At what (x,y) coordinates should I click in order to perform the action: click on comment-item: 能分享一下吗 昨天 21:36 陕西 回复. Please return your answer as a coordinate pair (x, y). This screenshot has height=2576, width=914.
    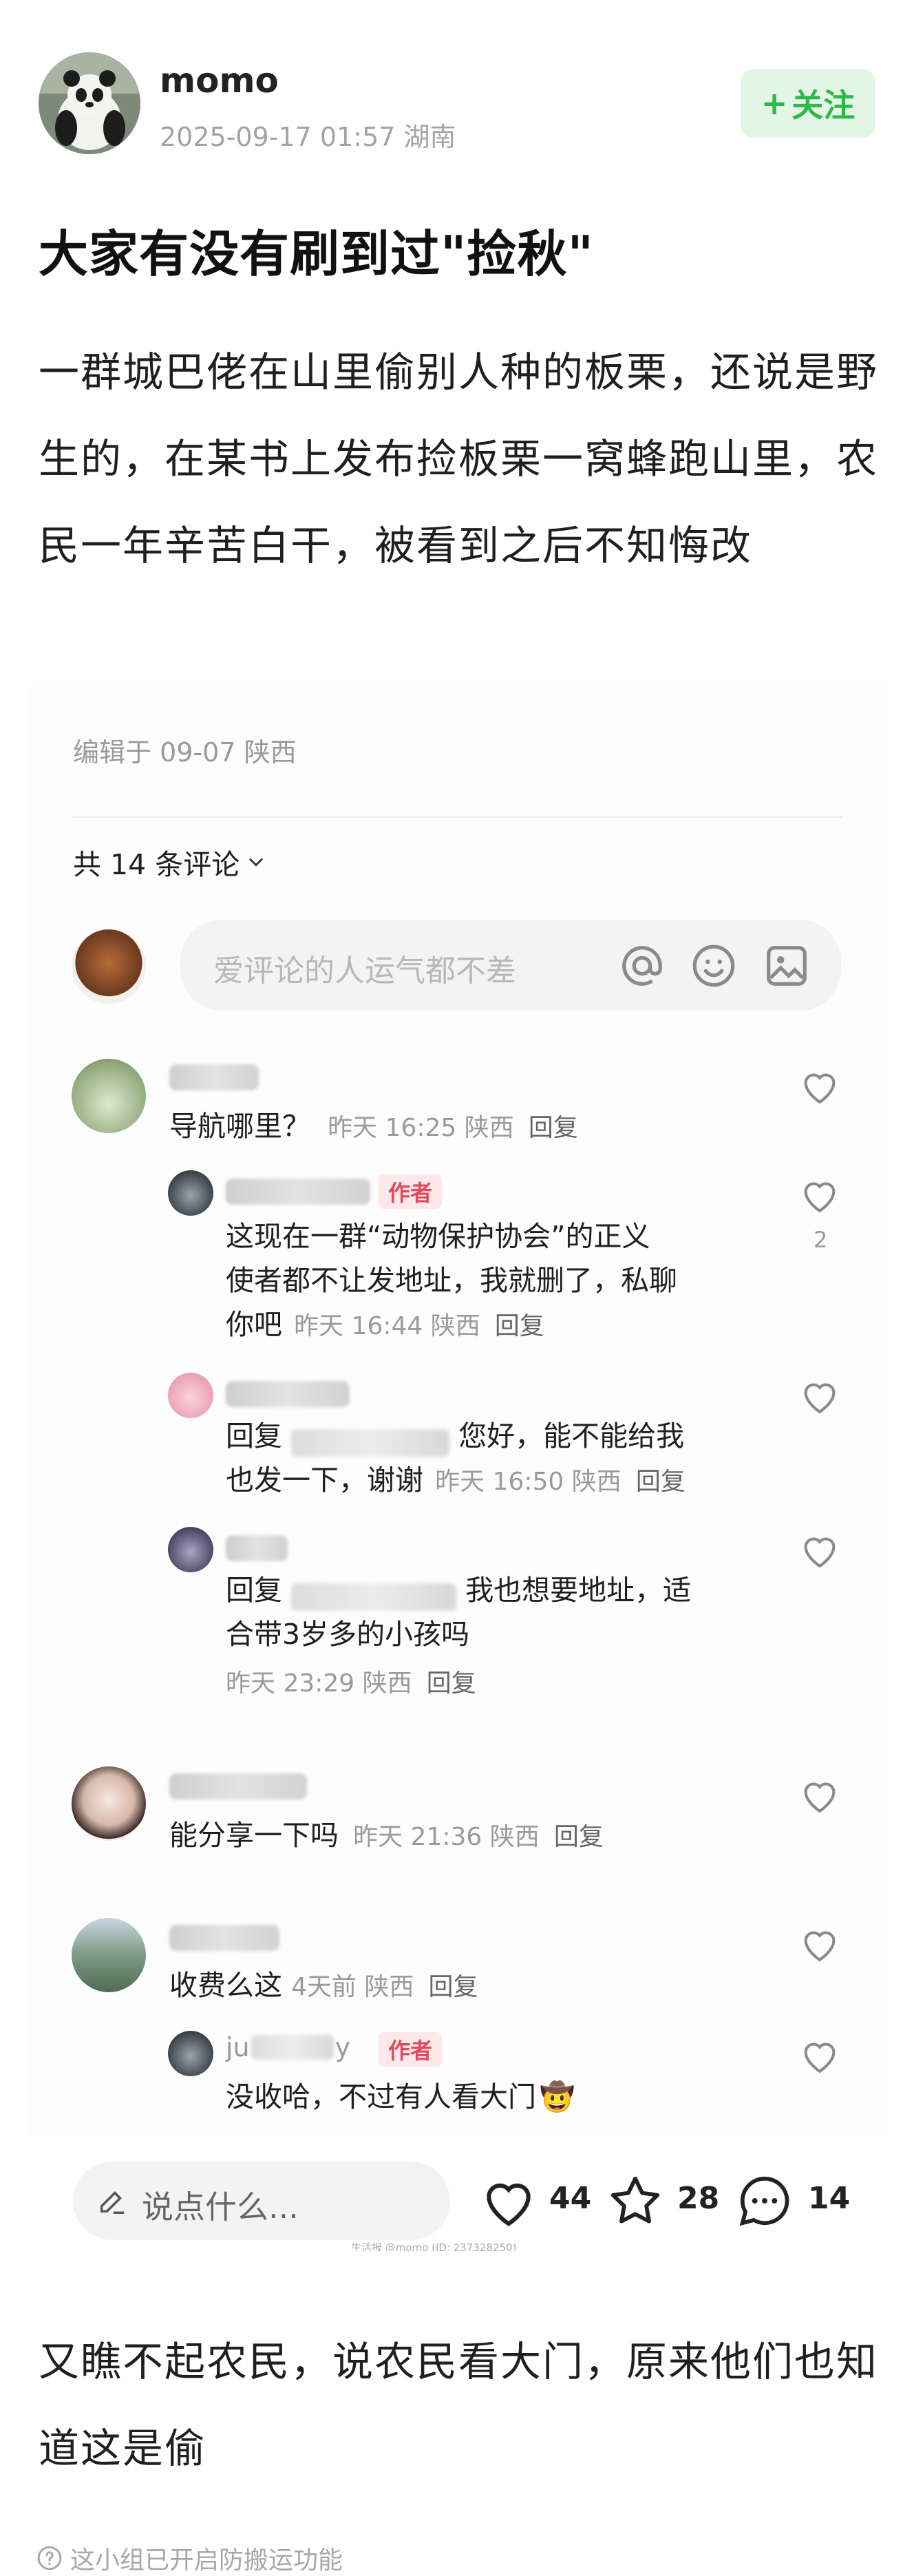
    Looking at the image, I should click on (386, 1835).